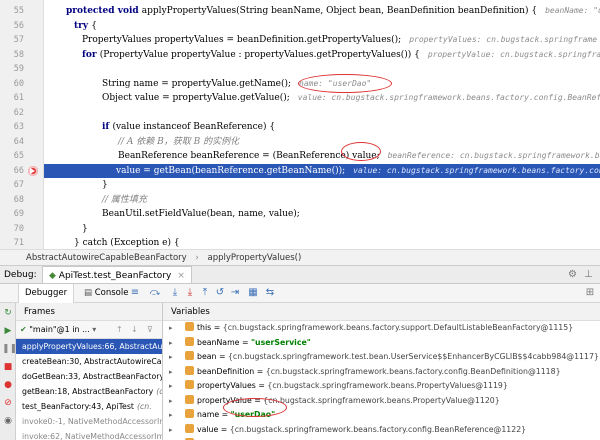 This screenshot has height=440, width=600. I want to click on pause-icon: ❚❚, so click(9, 349).